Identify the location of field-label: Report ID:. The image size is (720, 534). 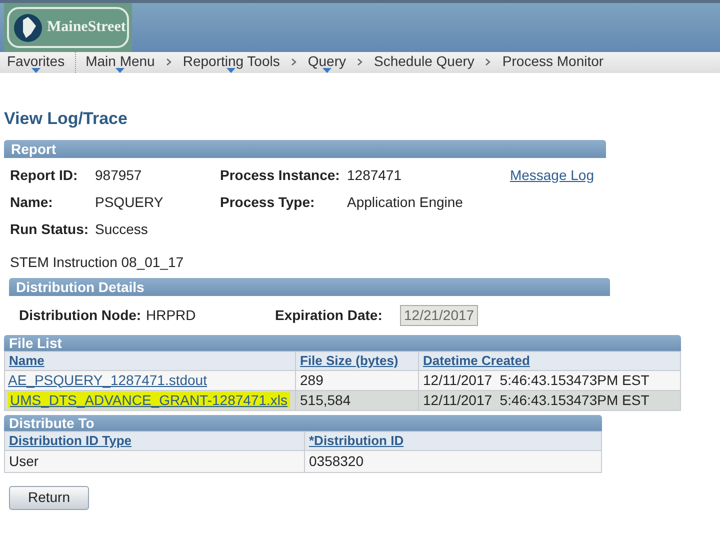
(44, 174).